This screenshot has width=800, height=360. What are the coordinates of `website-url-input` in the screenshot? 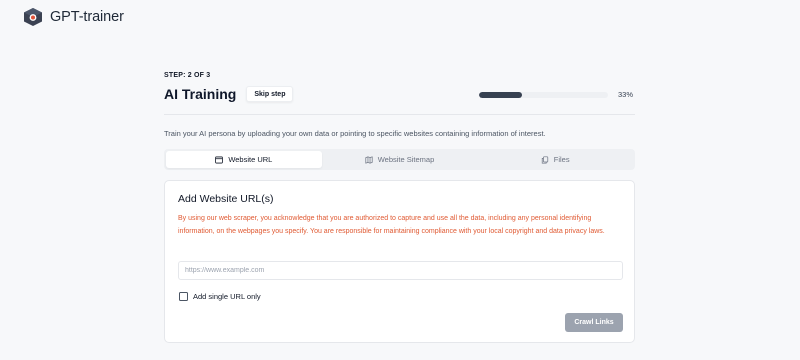 It's located at (400, 270).